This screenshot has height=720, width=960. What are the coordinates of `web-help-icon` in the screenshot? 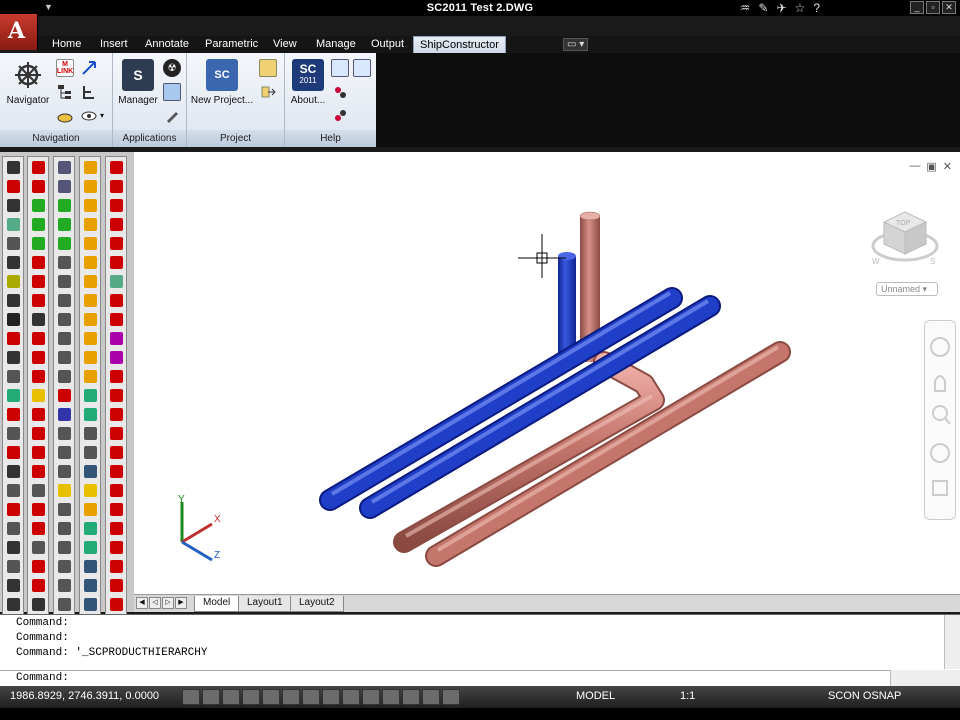 It's located at (362, 68).